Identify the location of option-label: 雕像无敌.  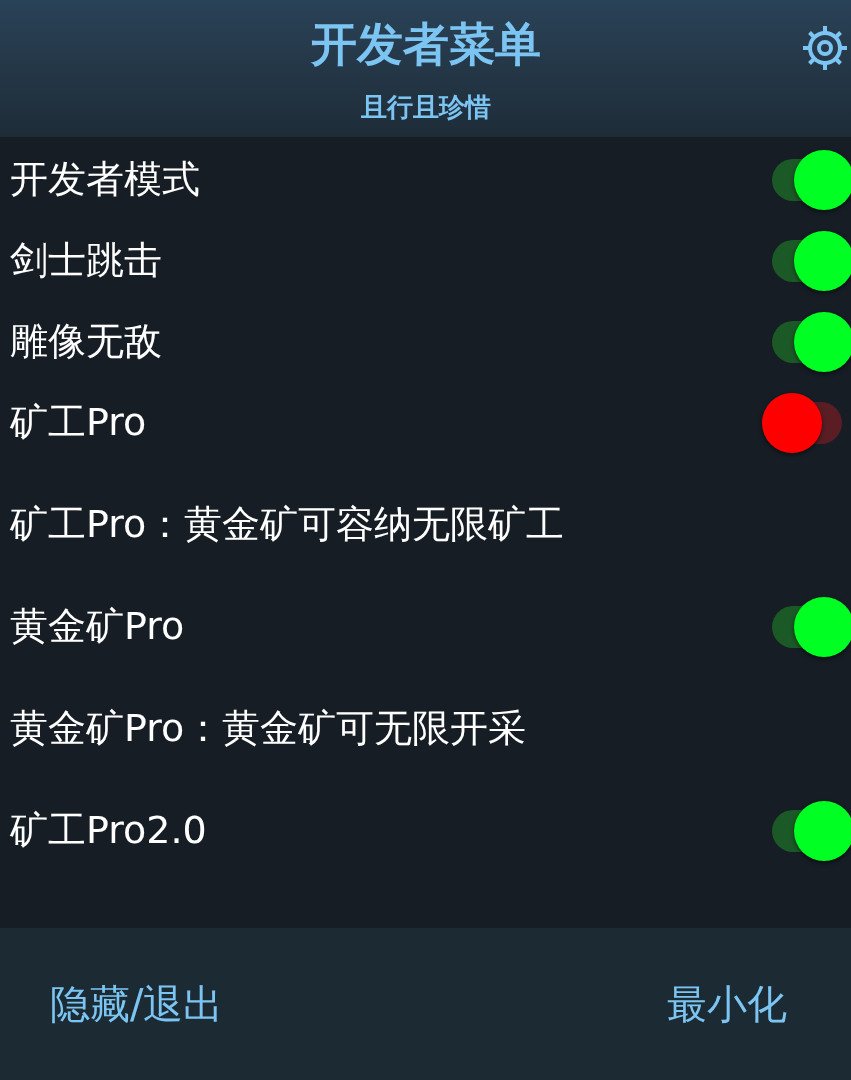
(86, 341).